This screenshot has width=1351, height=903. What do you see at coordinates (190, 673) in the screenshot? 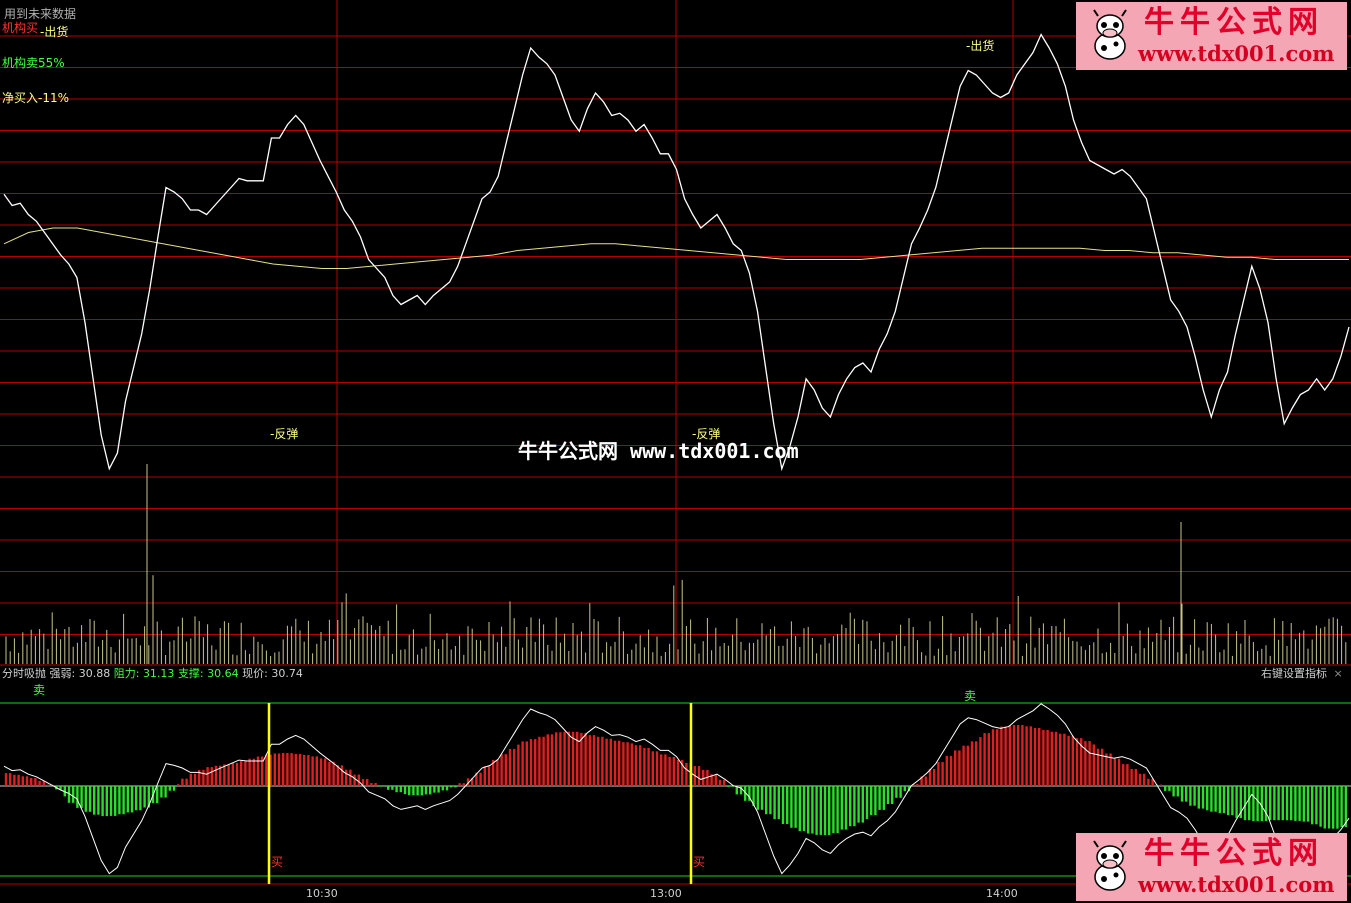
I see `support-label: 支撑:` at bounding box center [190, 673].